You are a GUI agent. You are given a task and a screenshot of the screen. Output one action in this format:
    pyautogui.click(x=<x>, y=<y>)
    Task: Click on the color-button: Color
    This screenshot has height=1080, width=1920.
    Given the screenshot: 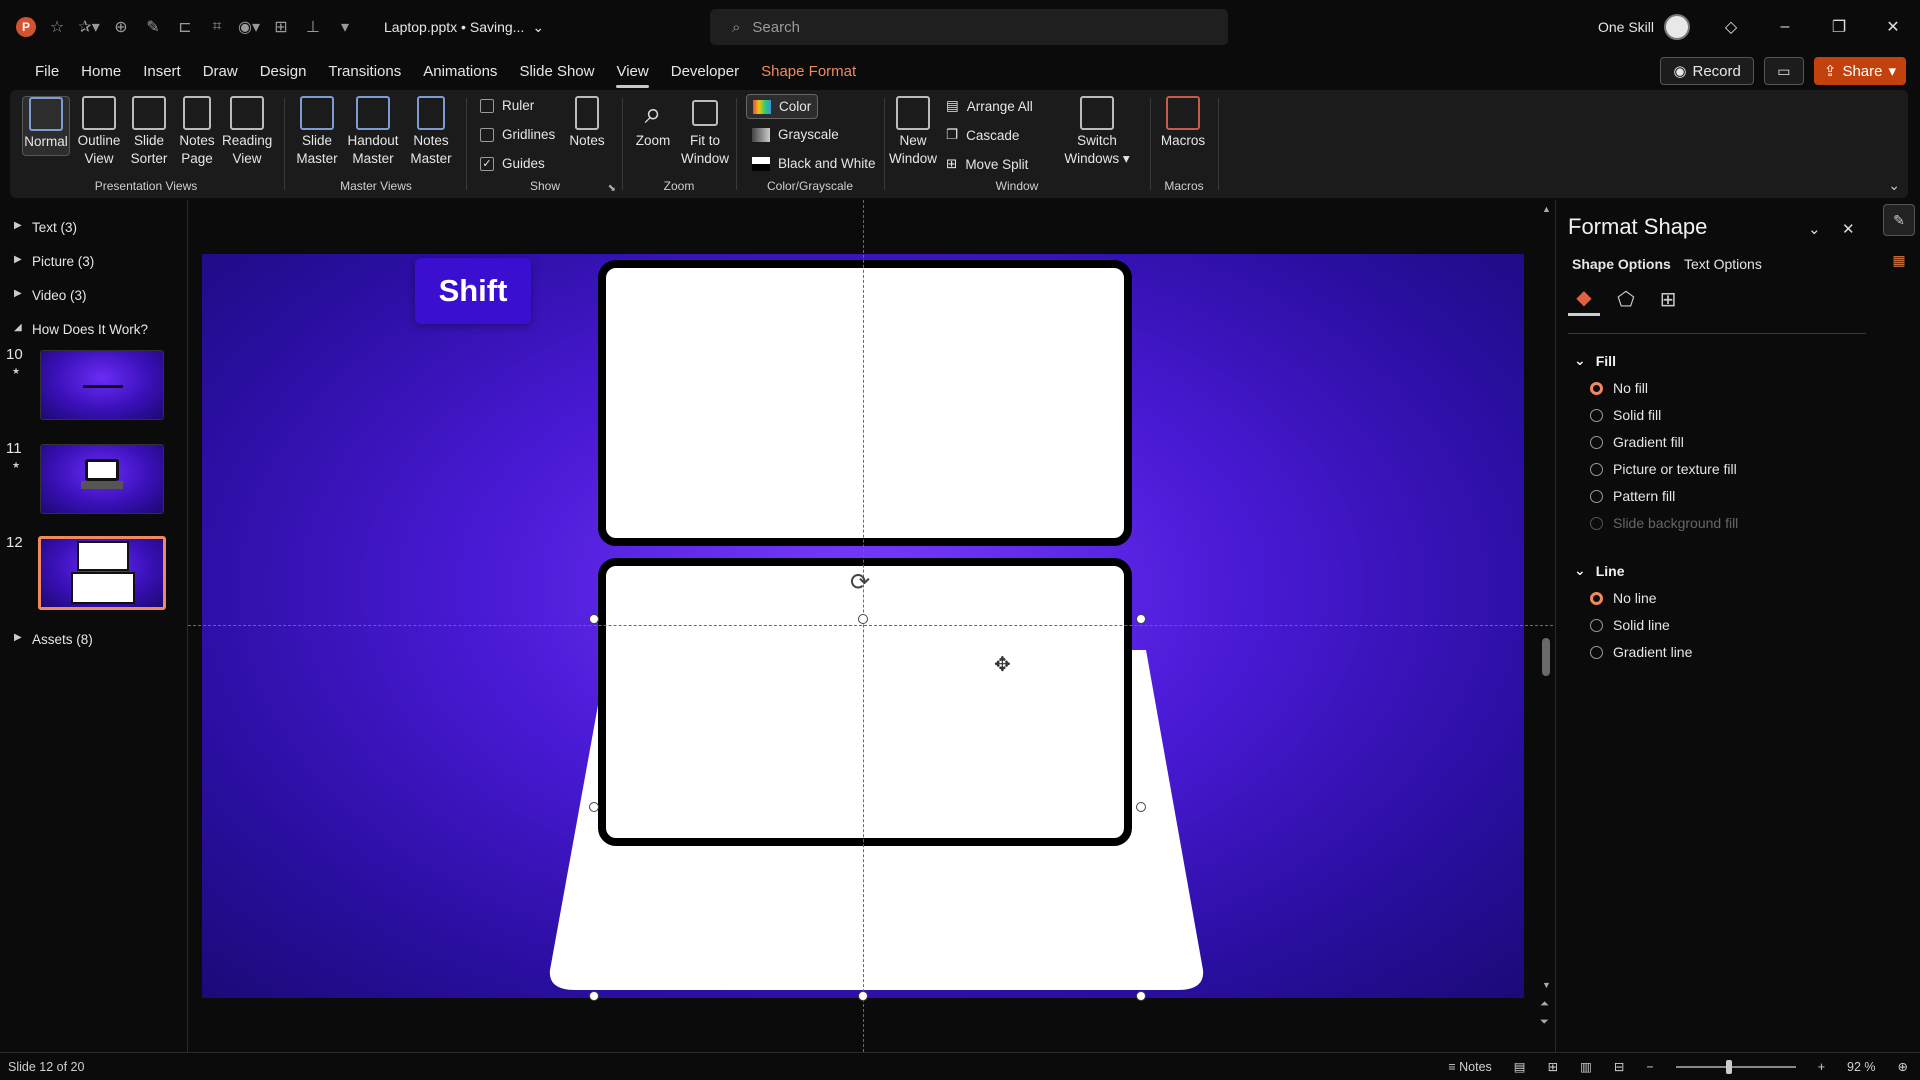 What is the action you would take?
    pyautogui.click(x=782, y=106)
    